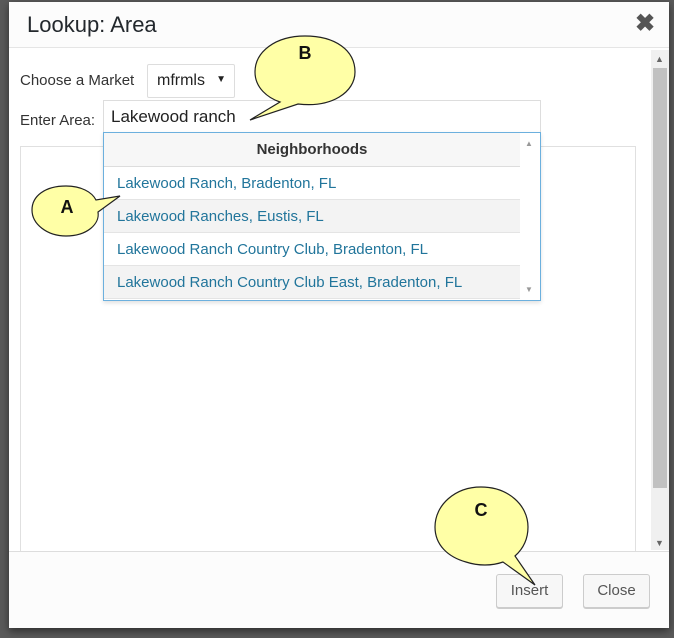 This screenshot has height=638, width=674. What do you see at coordinates (481, 510) in the screenshot?
I see `callout-c-label: C` at bounding box center [481, 510].